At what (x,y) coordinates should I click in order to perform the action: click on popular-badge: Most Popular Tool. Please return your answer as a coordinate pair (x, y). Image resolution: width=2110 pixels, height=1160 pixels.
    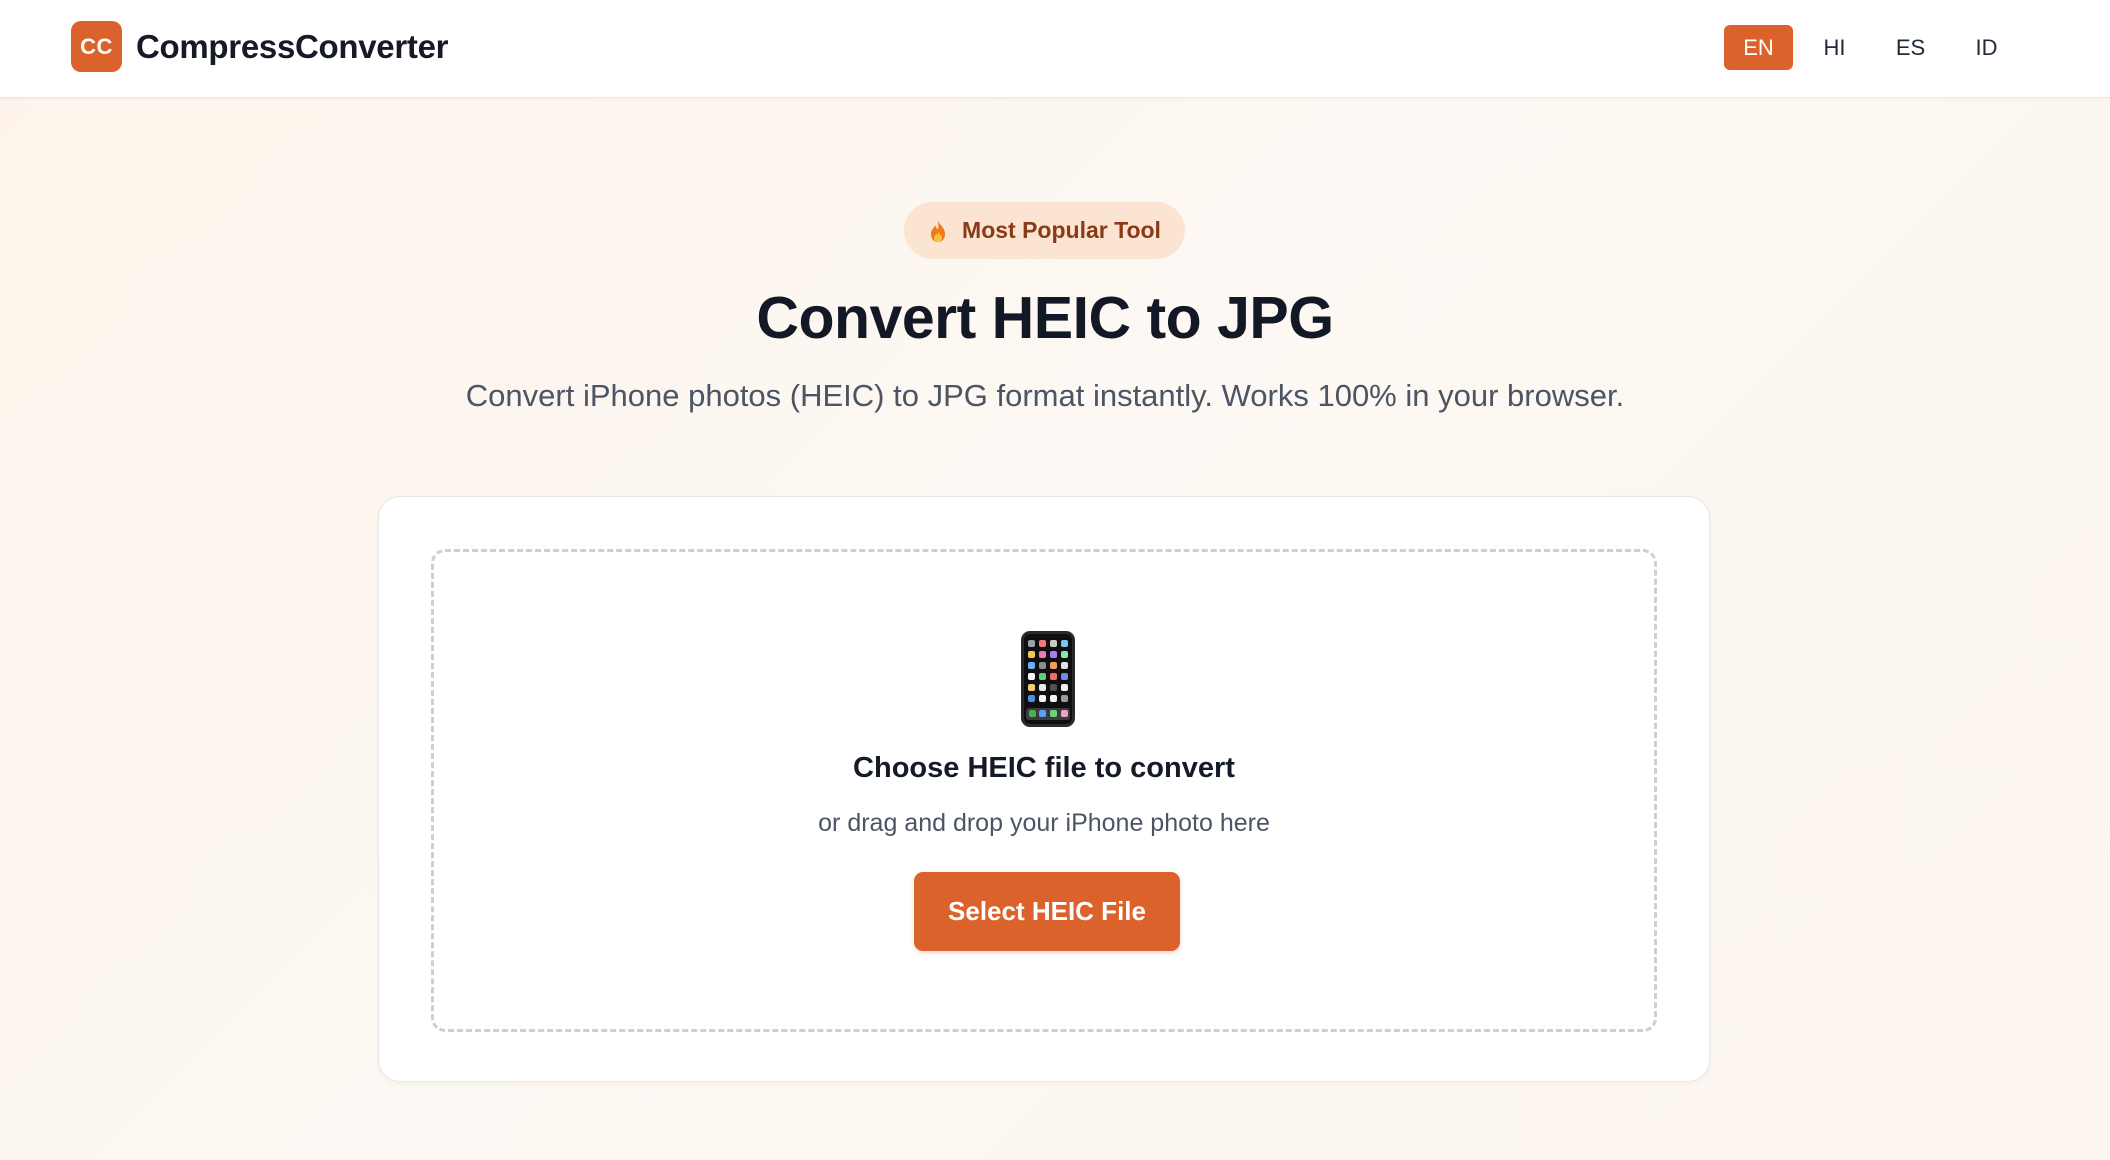
    Looking at the image, I should click on (1044, 230).